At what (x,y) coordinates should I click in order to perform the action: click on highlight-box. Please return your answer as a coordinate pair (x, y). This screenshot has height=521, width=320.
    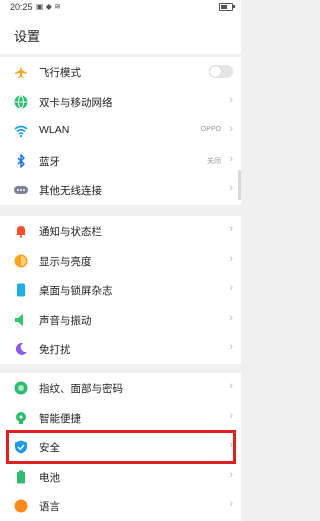
    Looking at the image, I should click on (121, 447).